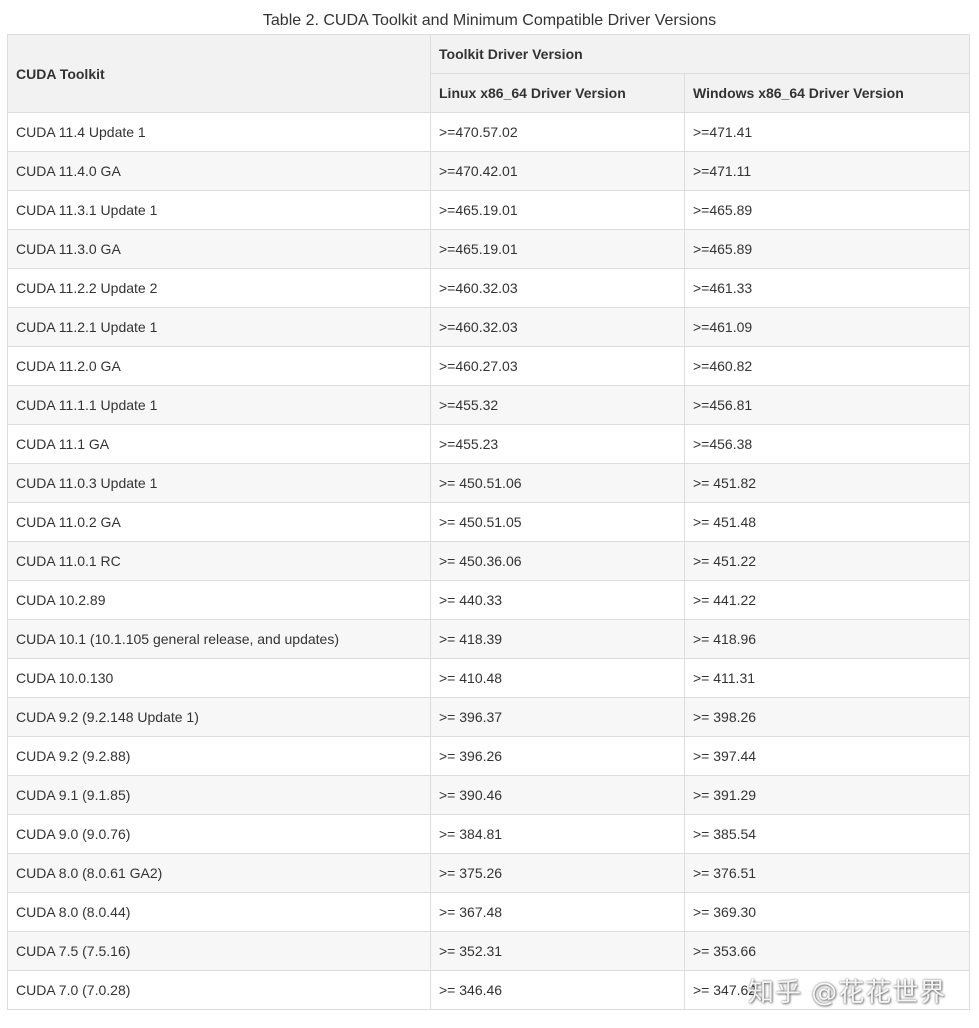 The width and height of the screenshot is (979, 1028). I want to click on table-row: CUDA 11.4 Update 1 >=470.57.02 >=471.41, so click(489, 132).